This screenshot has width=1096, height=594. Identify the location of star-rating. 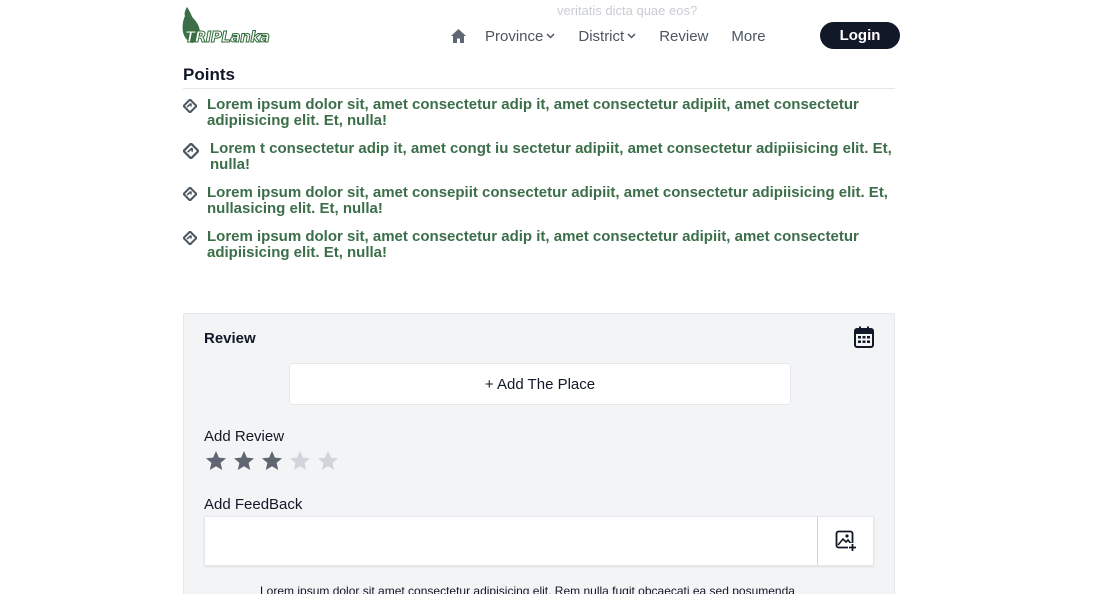
(274, 461).